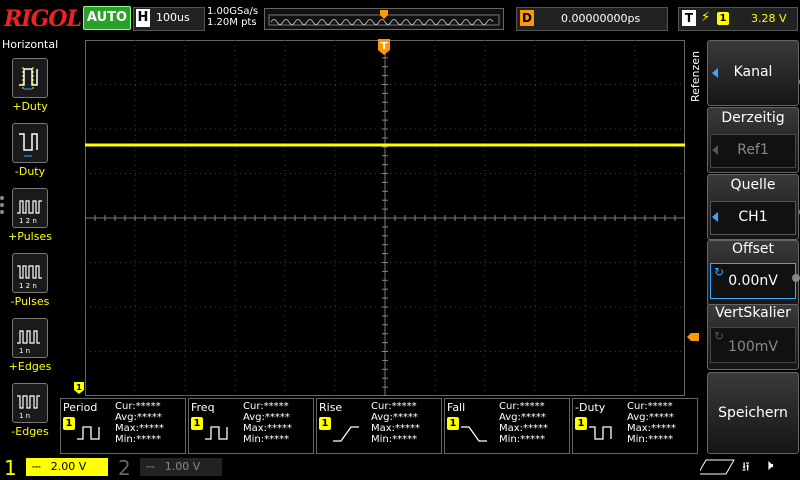  Describe the element at coordinates (693, 337) in the screenshot. I see `trigger-level-marker` at that location.